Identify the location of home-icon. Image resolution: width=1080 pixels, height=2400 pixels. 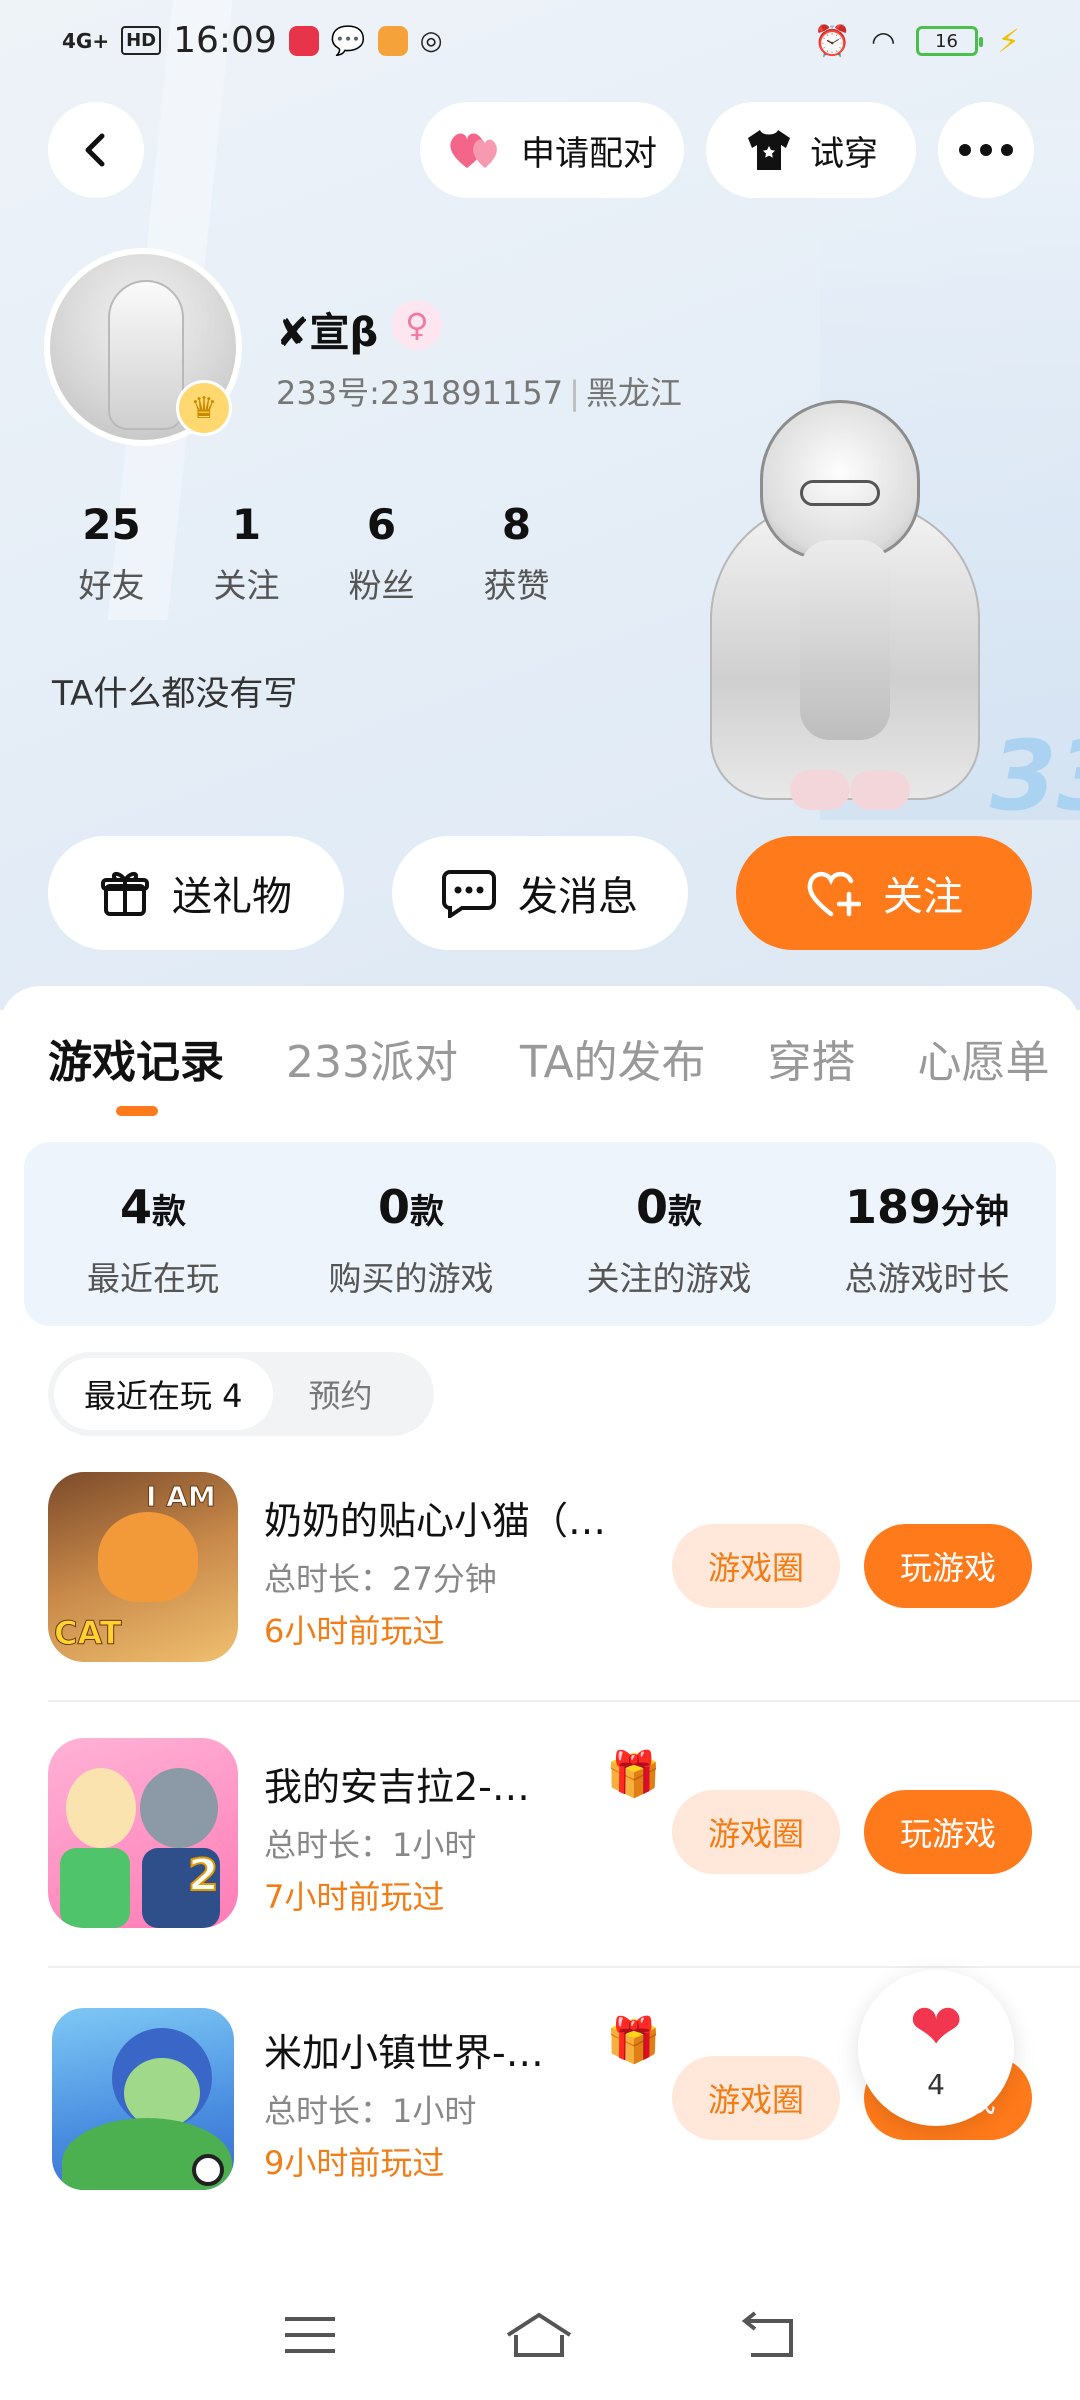
(539, 2335).